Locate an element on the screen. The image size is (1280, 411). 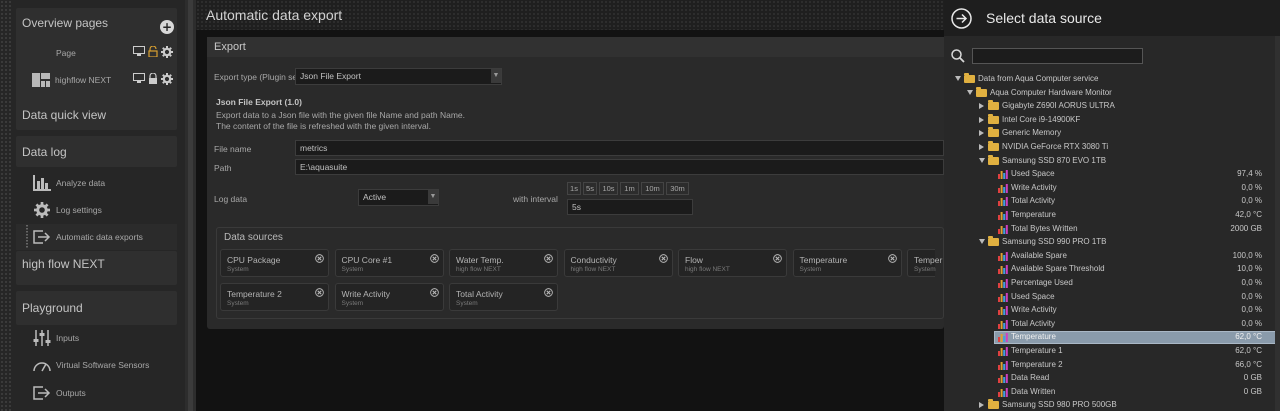
interval-preset-30m: 30m is located at coordinates (677, 188).